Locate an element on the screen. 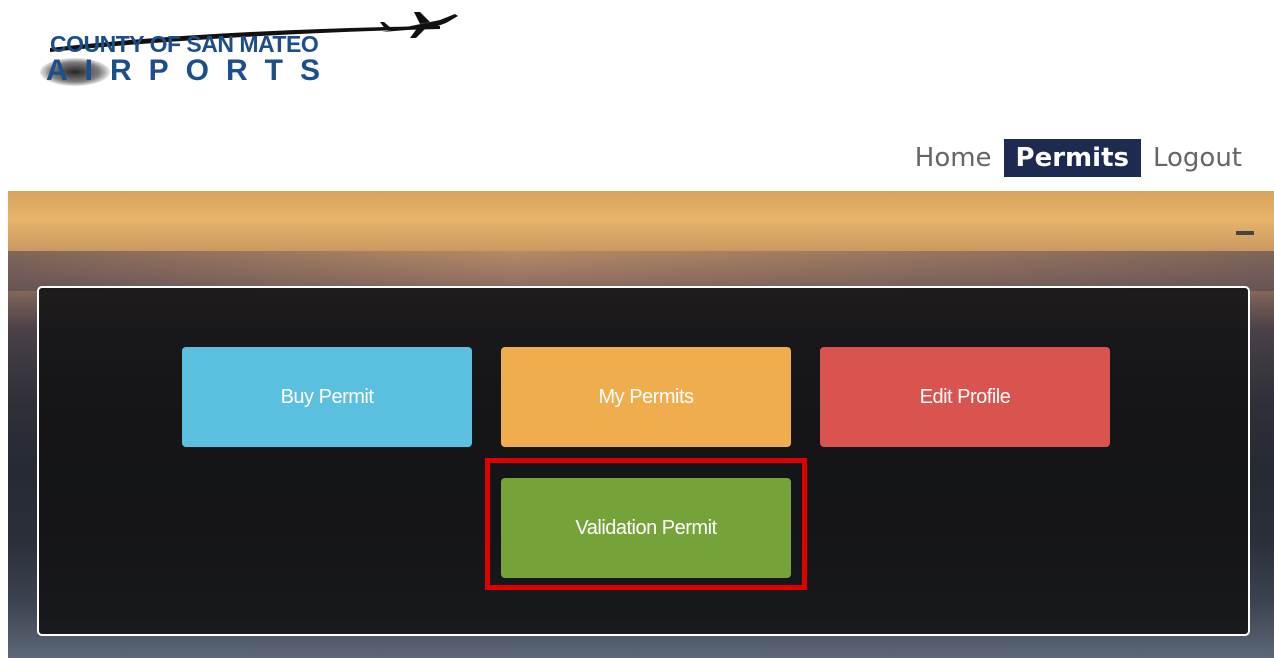  site-logo: COUNTY OF SAN MATEO AIRPORTS is located at coordinates (250, 52).